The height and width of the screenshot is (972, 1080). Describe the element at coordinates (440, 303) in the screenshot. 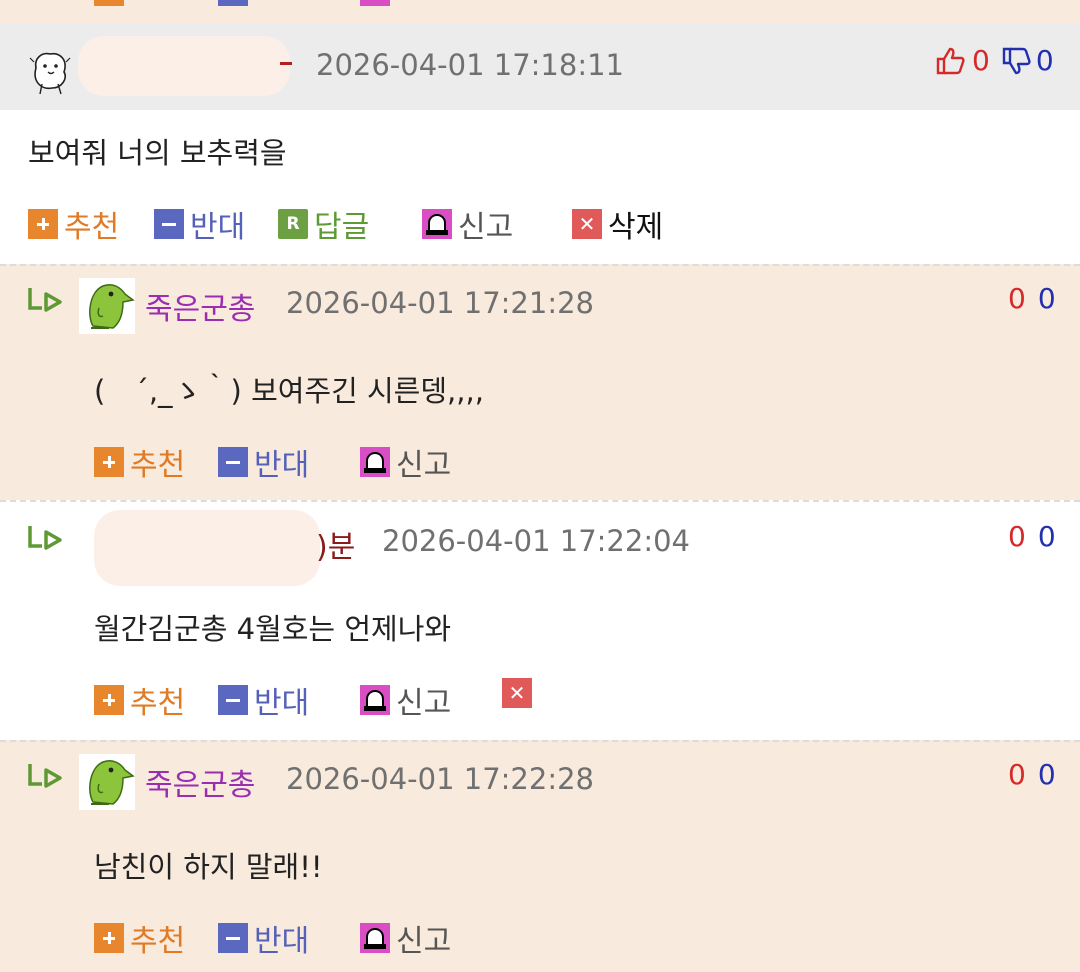

I see `reply-date: 2026-04-01 17:21:28` at that location.